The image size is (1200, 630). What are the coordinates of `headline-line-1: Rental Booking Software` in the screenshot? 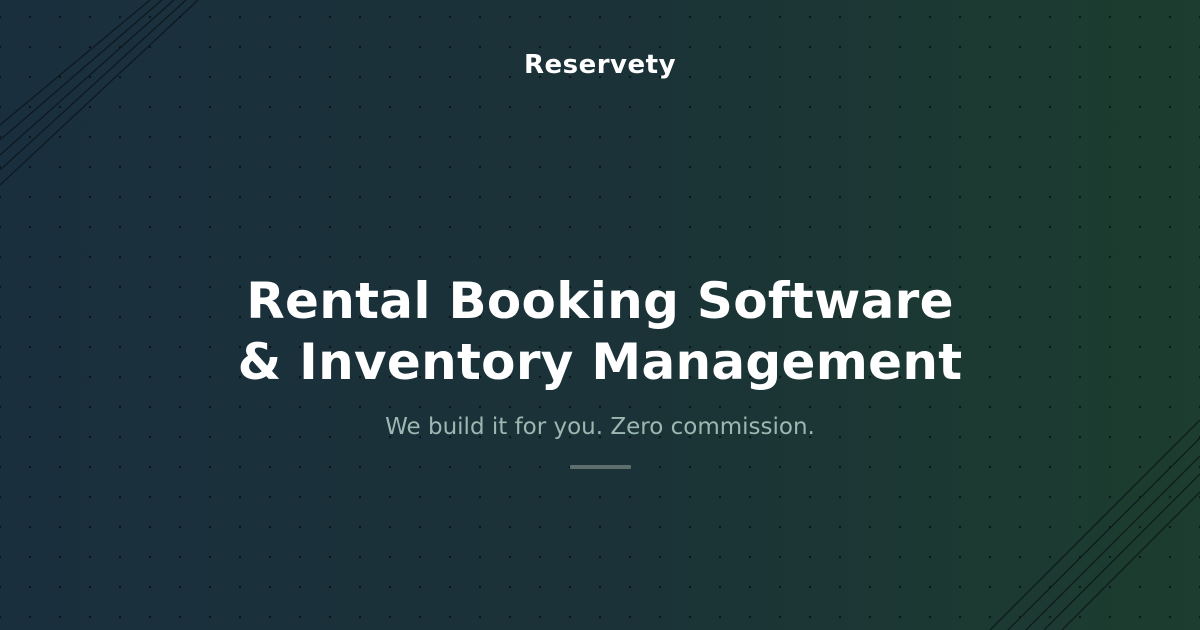 It's located at (600, 301).